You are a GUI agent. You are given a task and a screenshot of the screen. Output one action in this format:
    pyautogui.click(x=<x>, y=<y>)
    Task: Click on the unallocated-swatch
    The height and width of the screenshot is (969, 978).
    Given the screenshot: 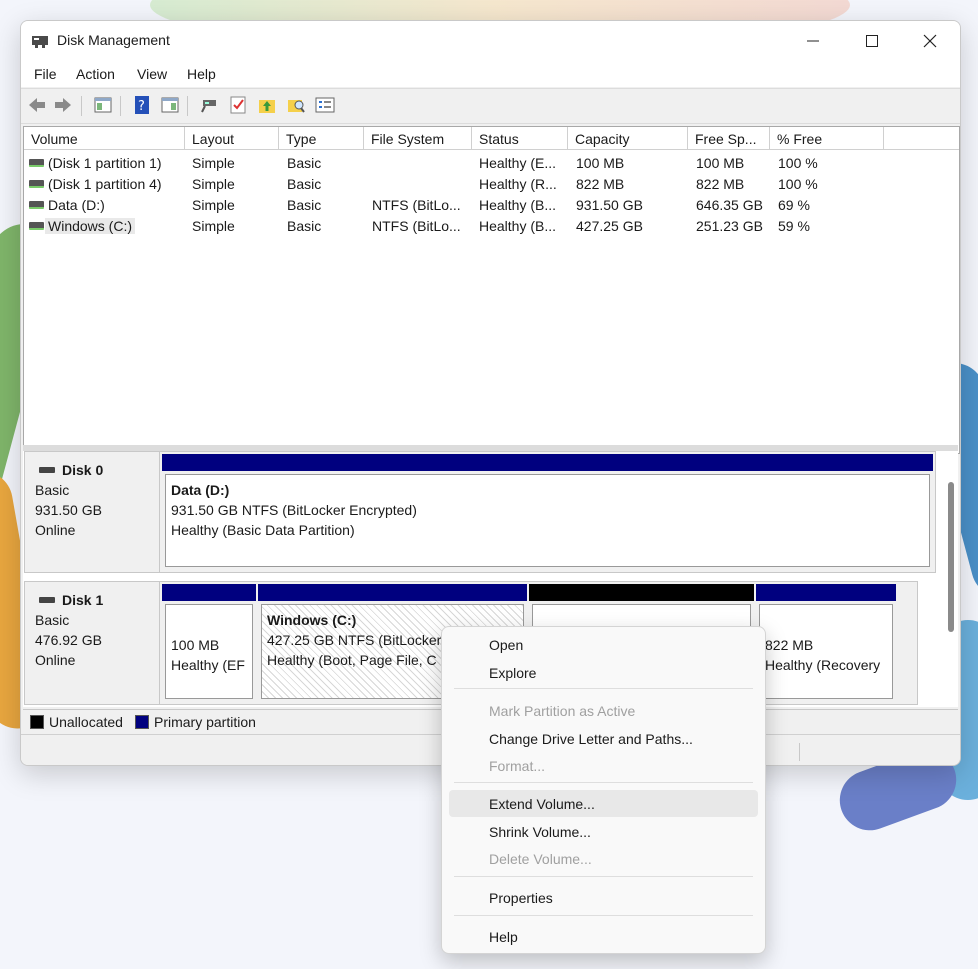 What is the action you would take?
    pyautogui.click(x=37, y=722)
    